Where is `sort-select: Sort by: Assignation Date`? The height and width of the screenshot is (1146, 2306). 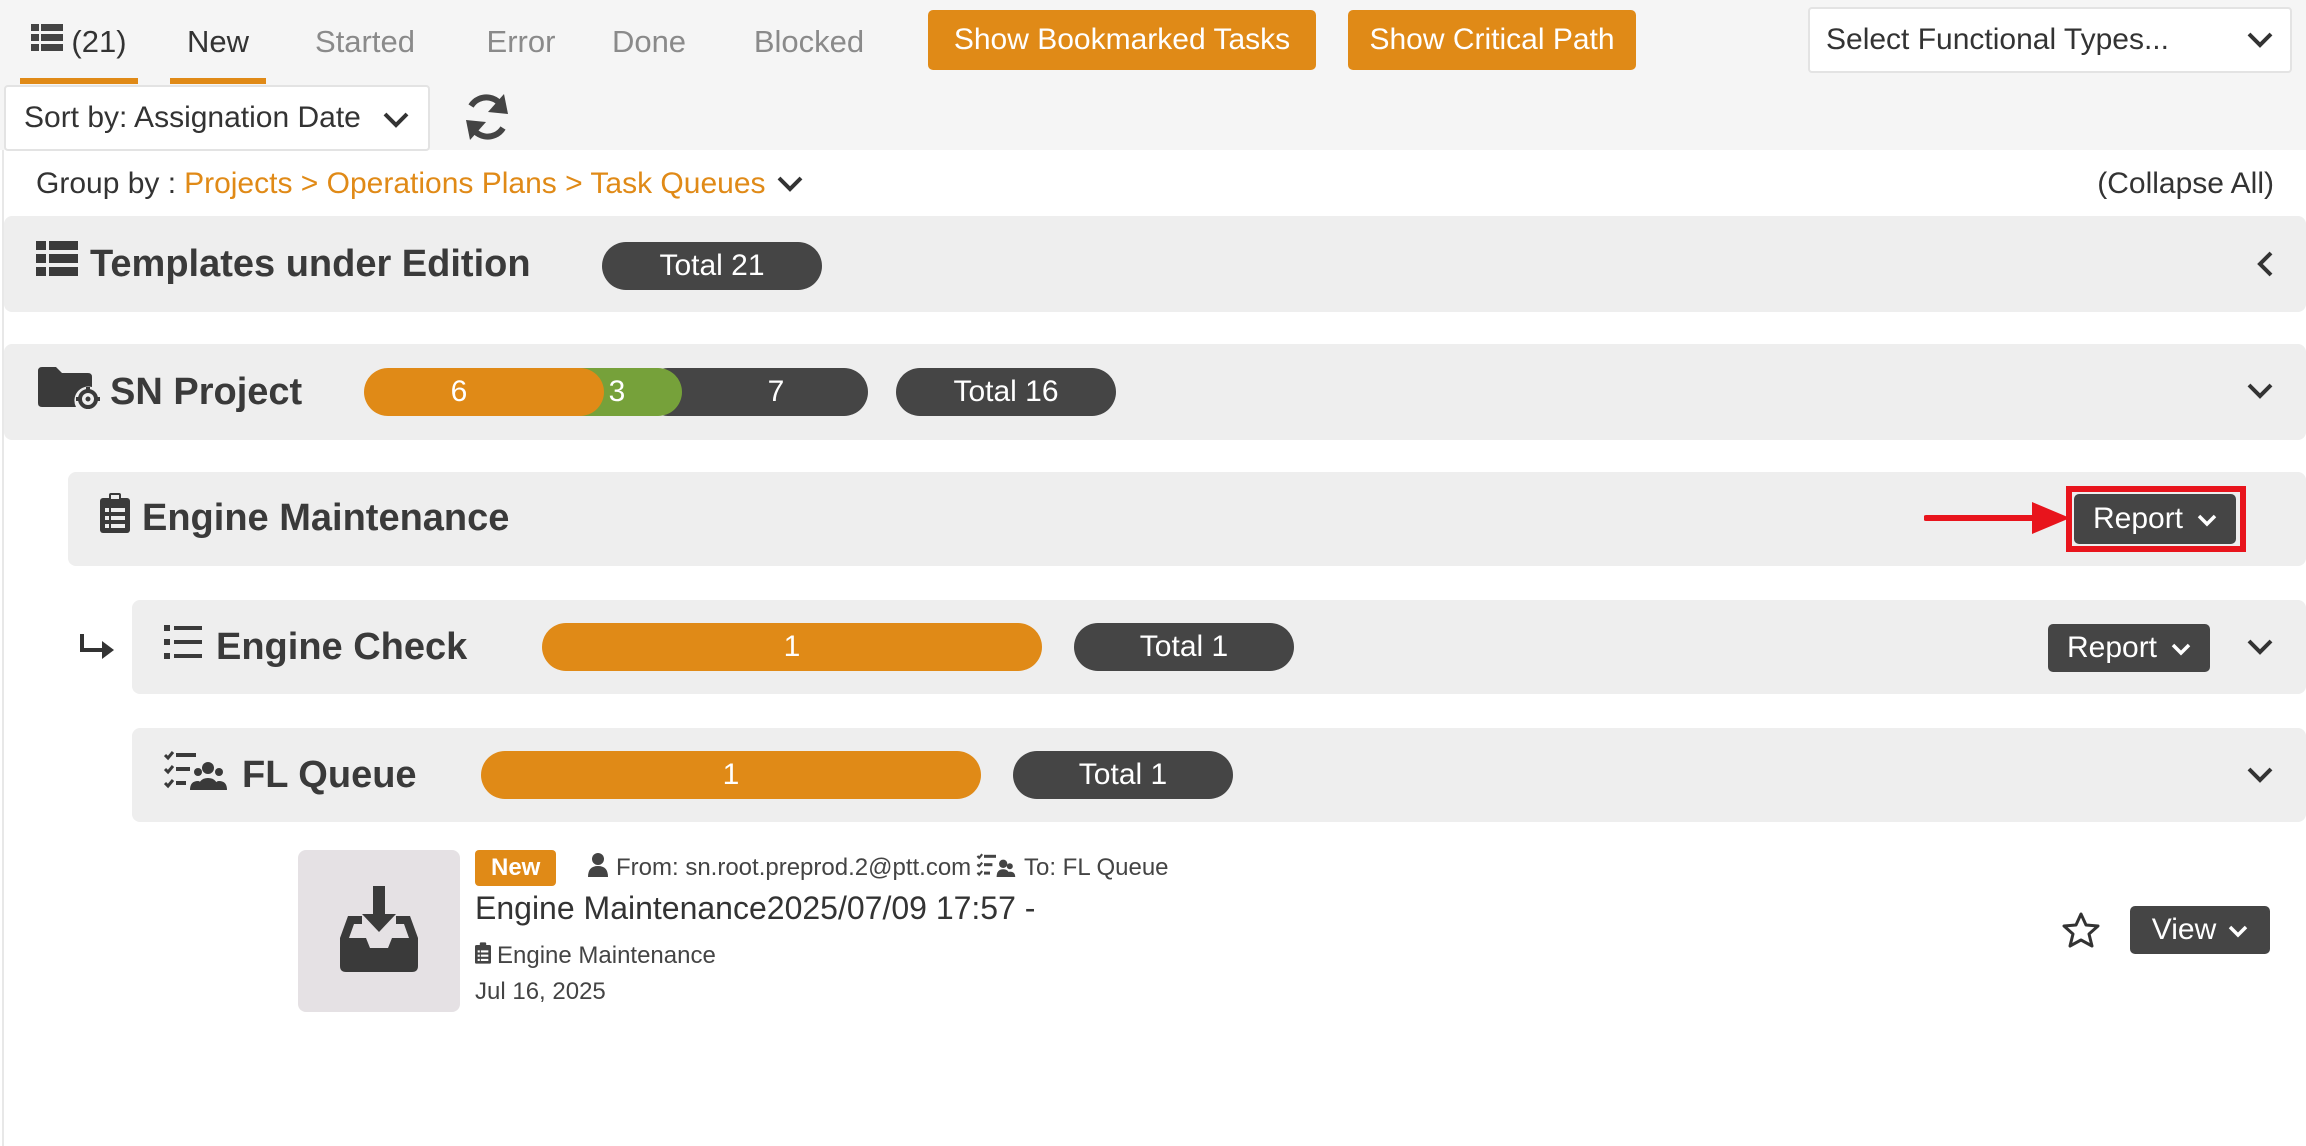
sort-select: Sort by: Assignation Date is located at coordinates (217, 118).